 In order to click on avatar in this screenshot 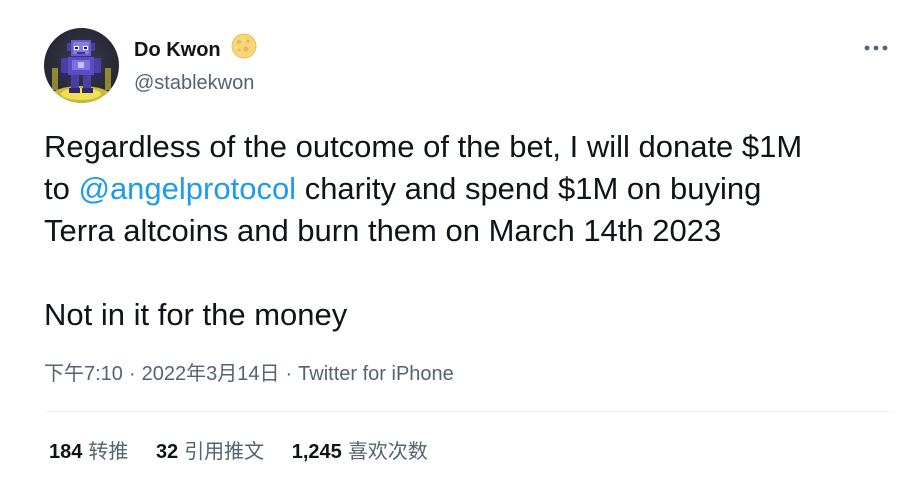, I will do `click(81, 65)`.